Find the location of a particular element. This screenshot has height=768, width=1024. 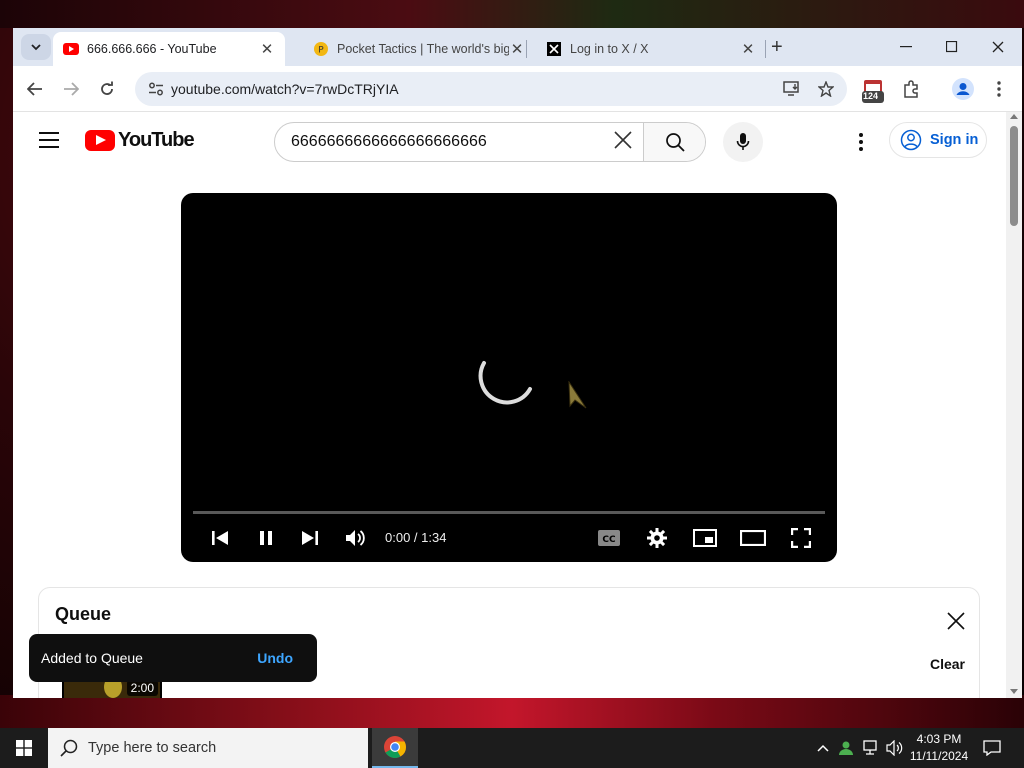

site-info-icon is located at coordinates (156, 89).